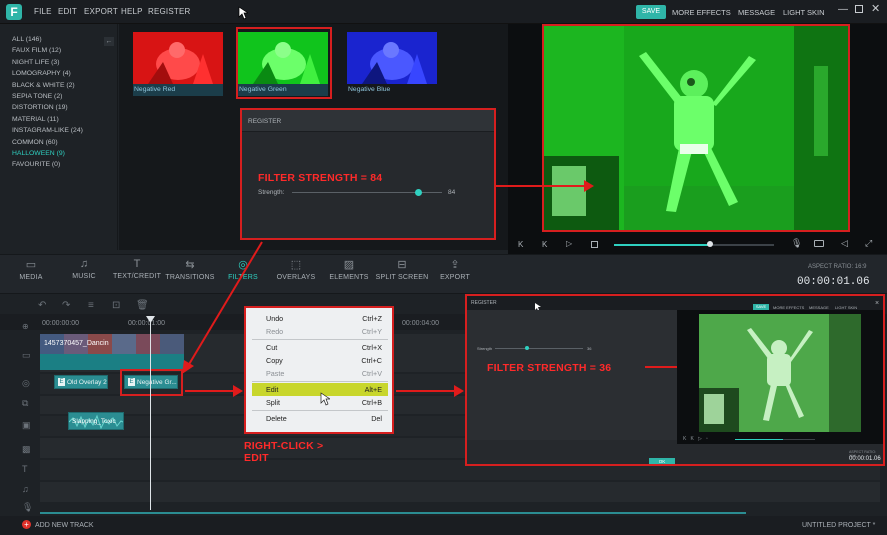  What do you see at coordinates (116, 305) in the screenshot?
I see `crop-icon: ⊡` at bounding box center [116, 305].